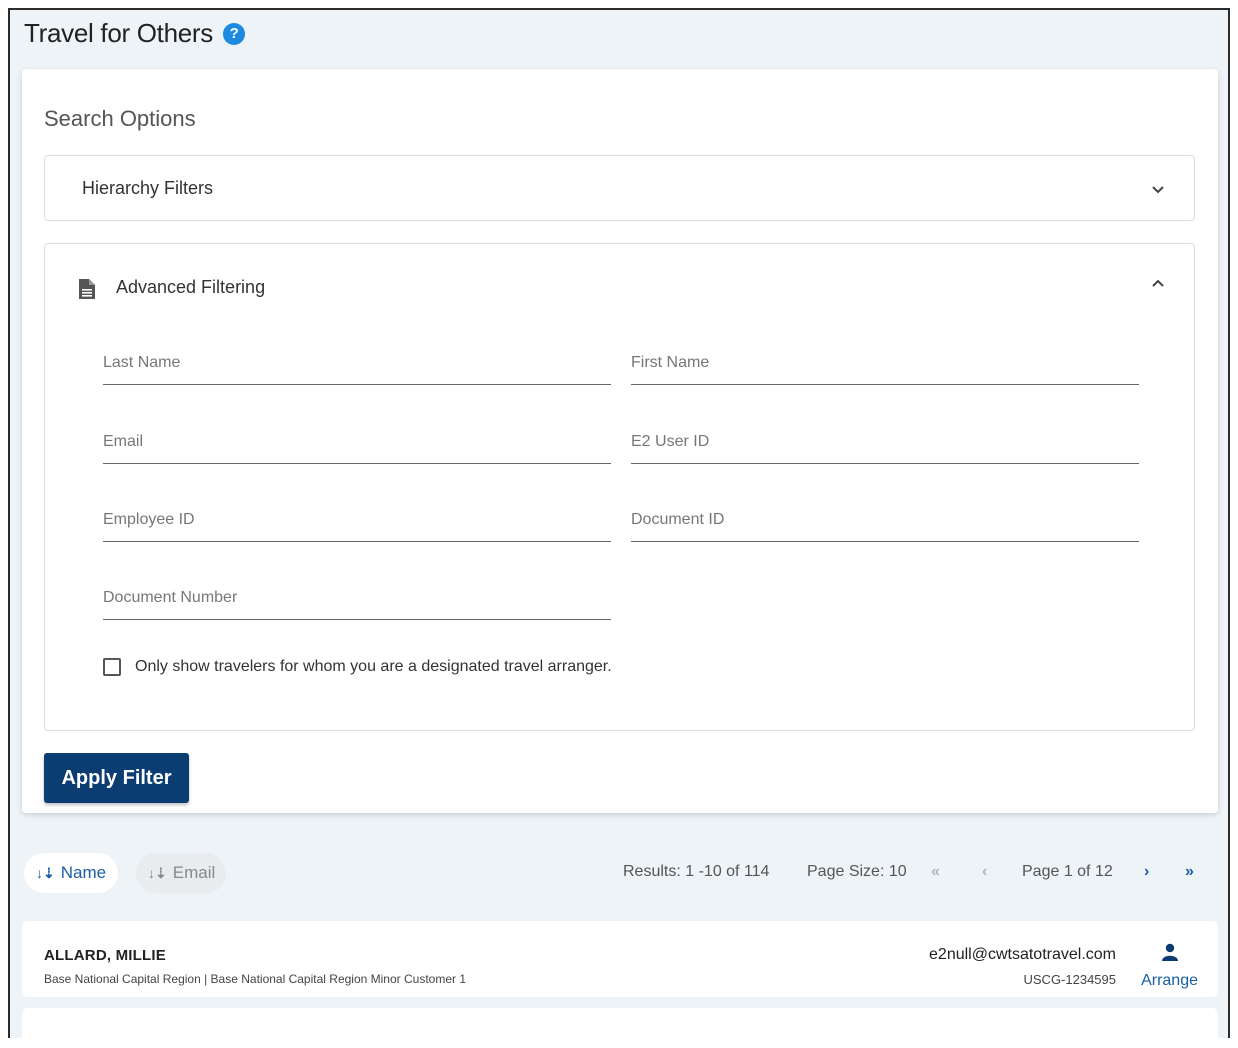 The width and height of the screenshot is (1238, 1048). What do you see at coordinates (83, 872) in the screenshot?
I see `sort-name-label: Name` at bounding box center [83, 872].